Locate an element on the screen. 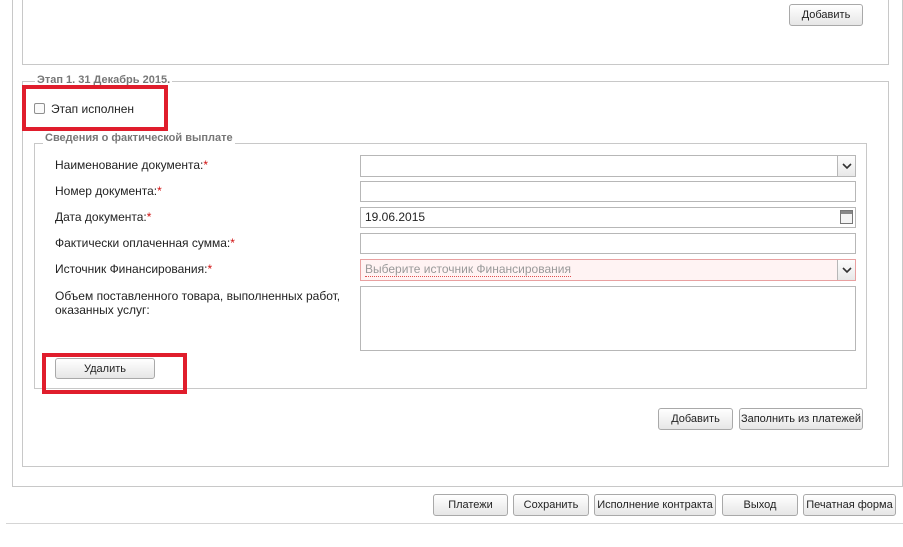 The image size is (903, 547). paid-amount-label: Фактически оплаченная сумма:* is located at coordinates (145, 243).